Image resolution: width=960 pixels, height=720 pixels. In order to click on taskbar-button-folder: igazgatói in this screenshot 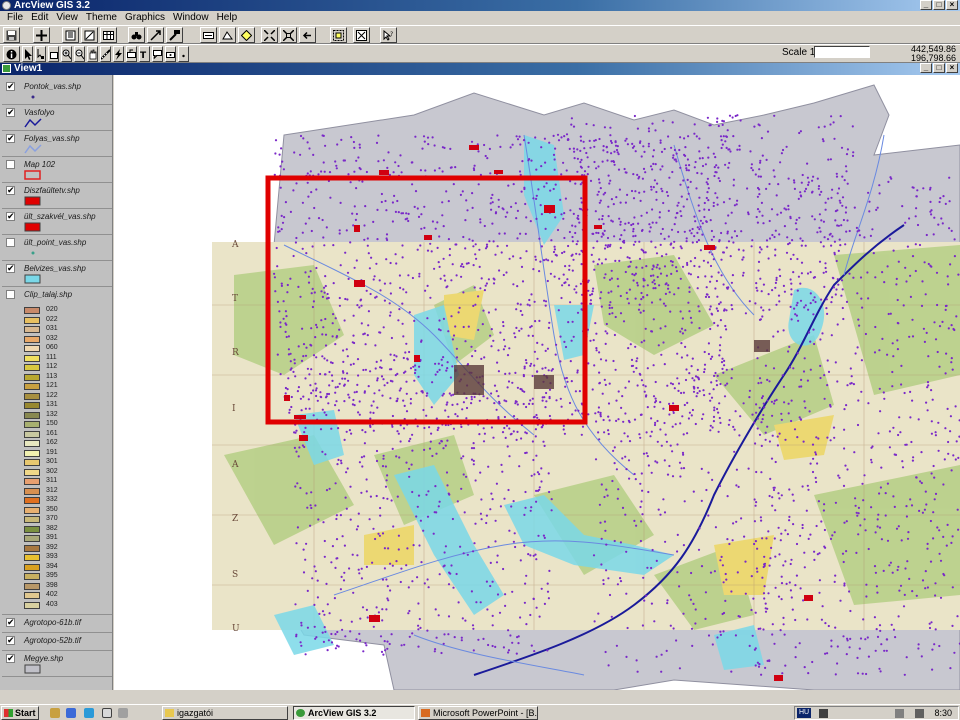, I will do `click(225, 713)`.